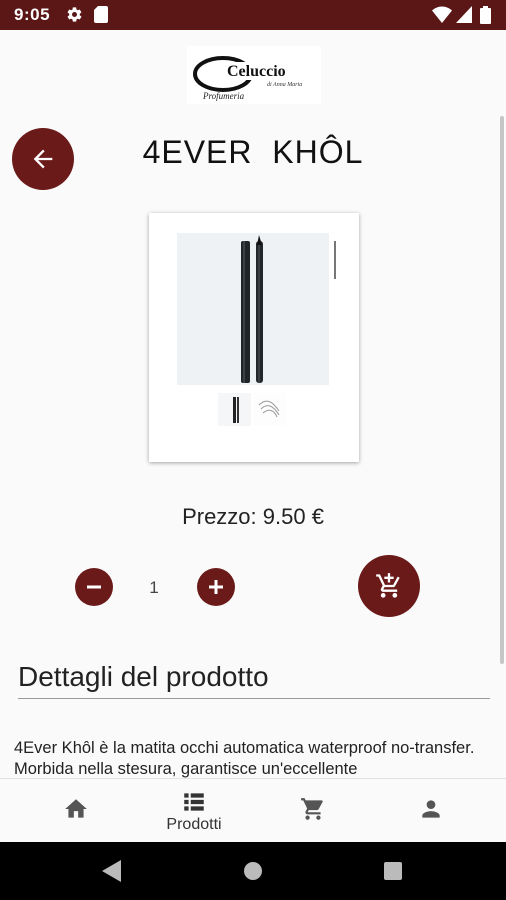  Describe the element at coordinates (223, 96) in the screenshot. I see `logo-subtext: Profumeria` at that location.